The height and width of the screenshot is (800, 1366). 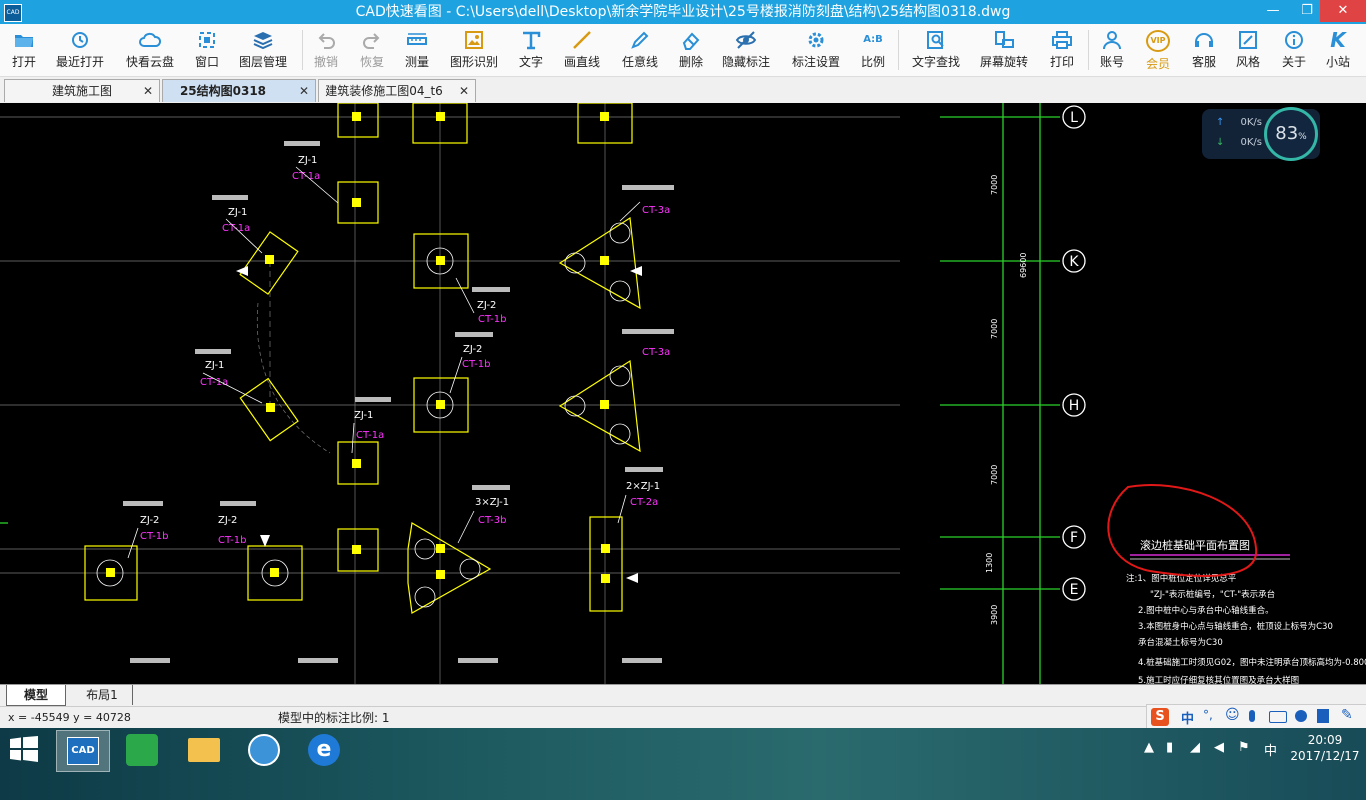 I want to click on wrench-icon: ✎, so click(x=1347, y=715).